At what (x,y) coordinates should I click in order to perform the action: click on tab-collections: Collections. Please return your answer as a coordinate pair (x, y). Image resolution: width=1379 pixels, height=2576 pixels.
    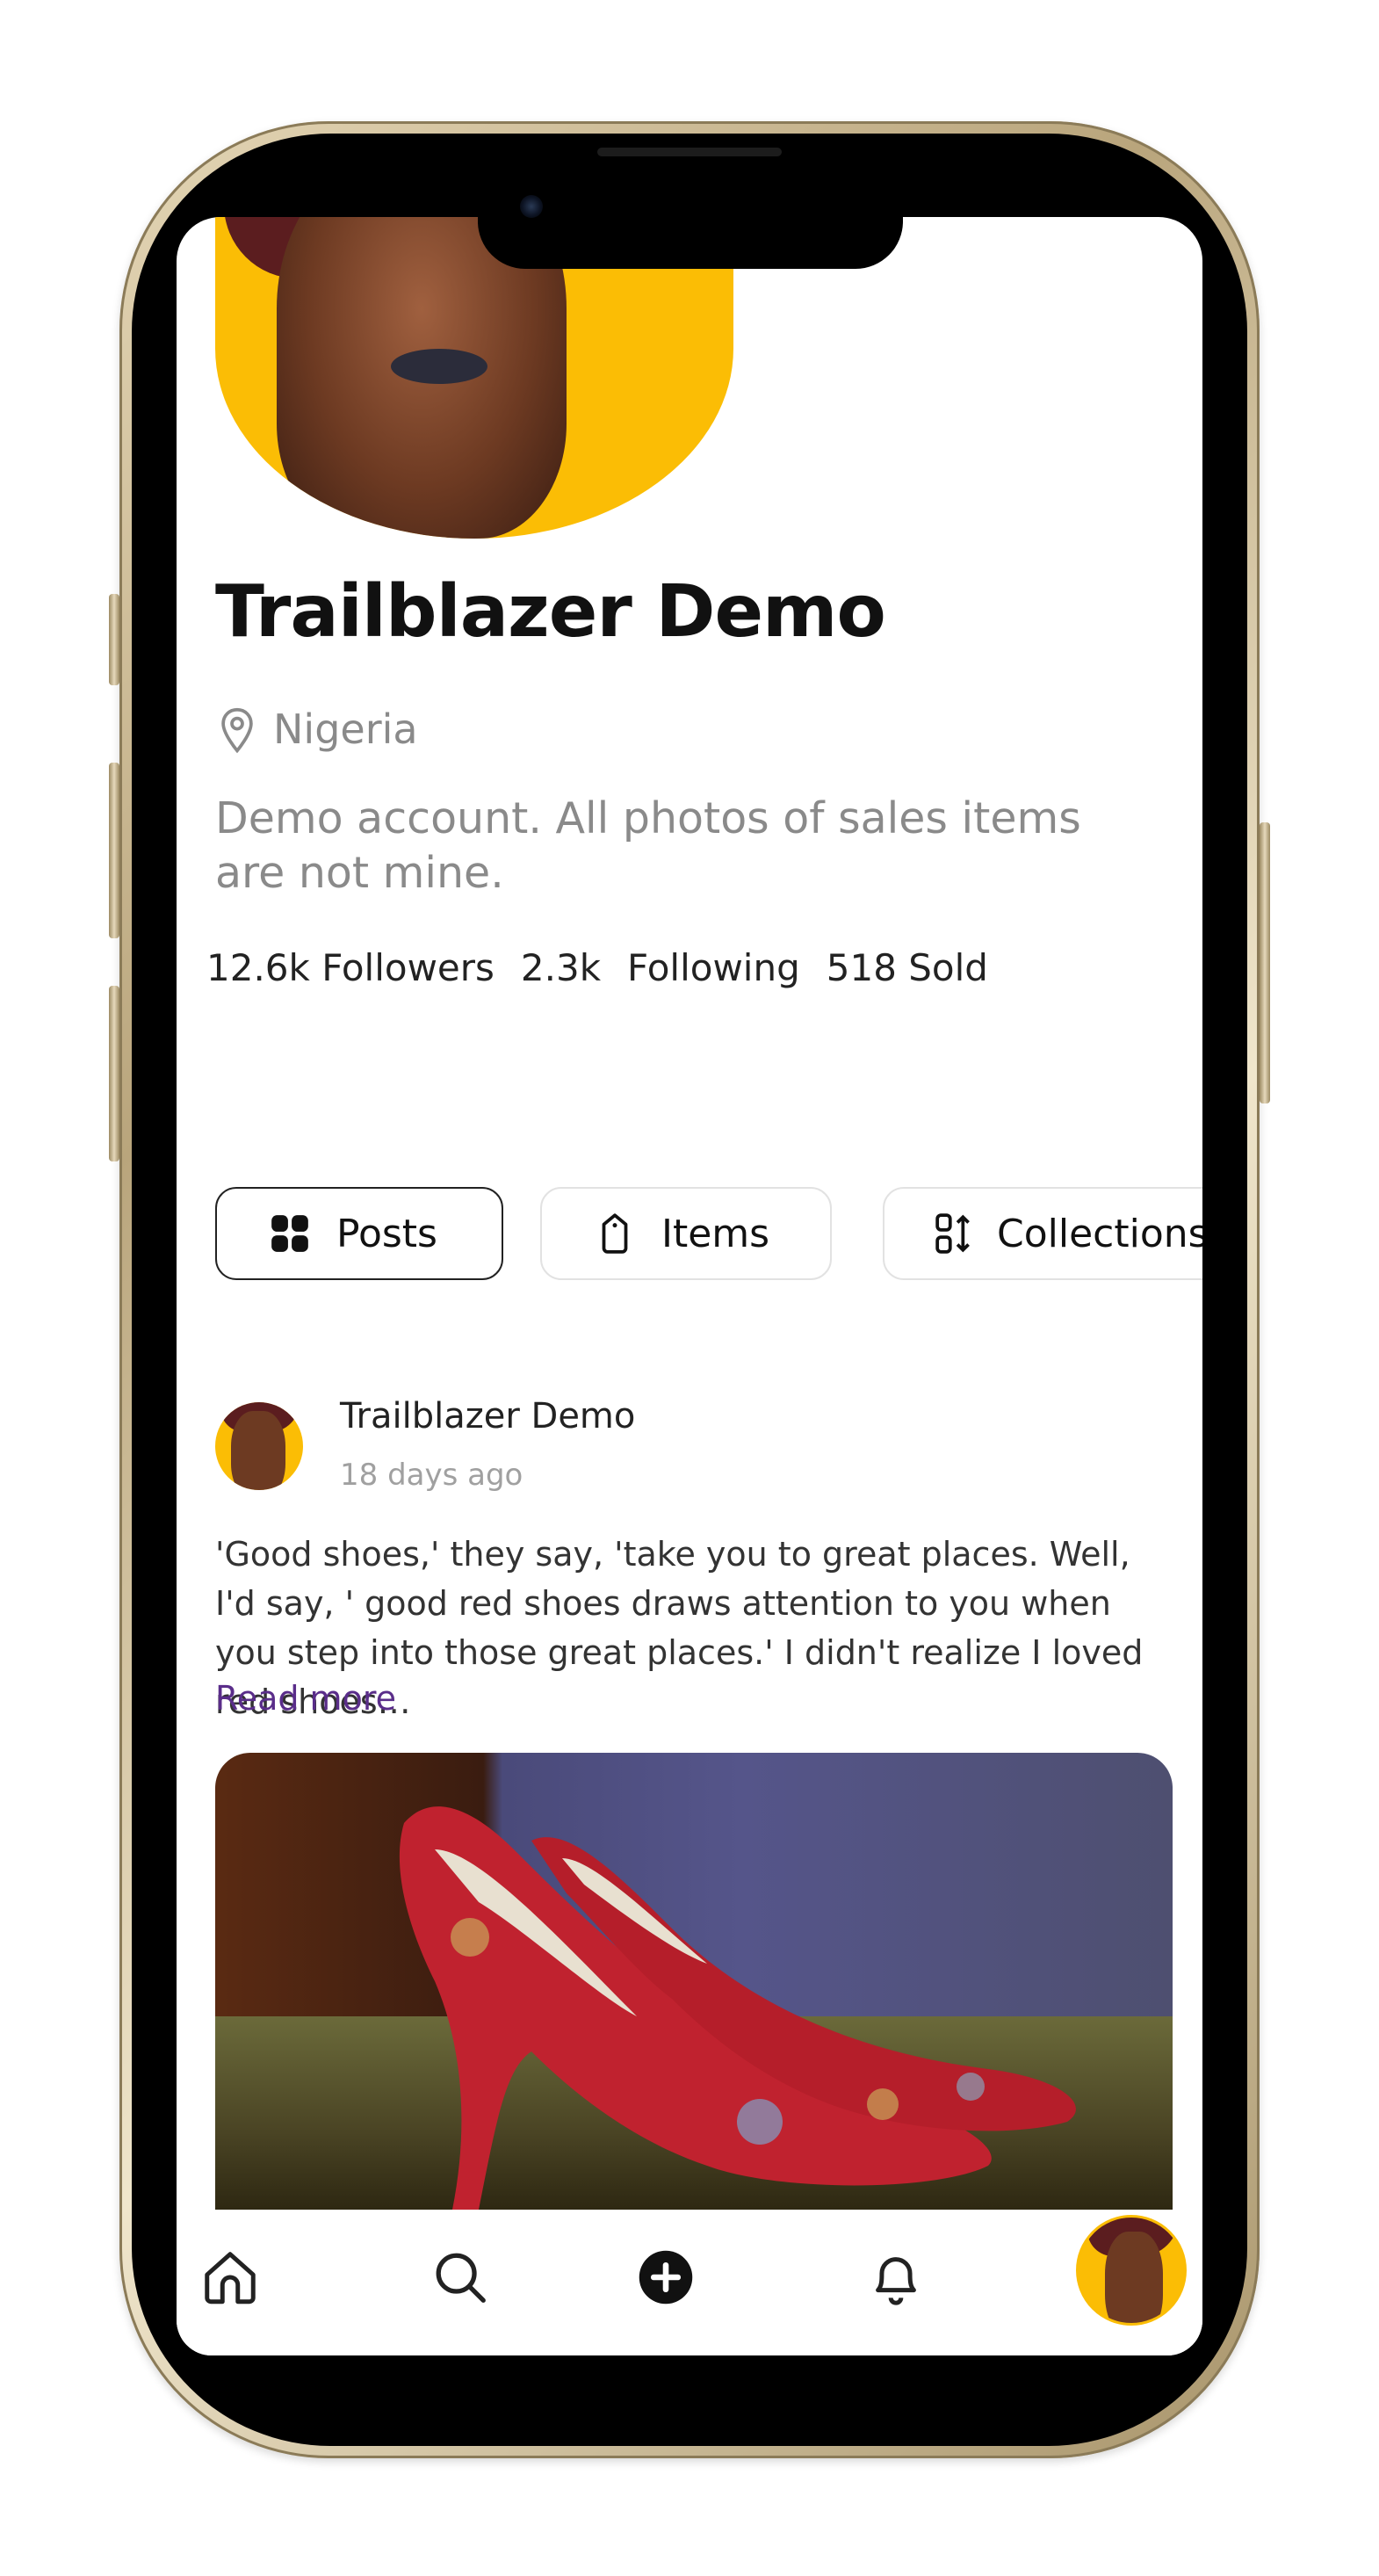
    Looking at the image, I should click on (1042, 1233).